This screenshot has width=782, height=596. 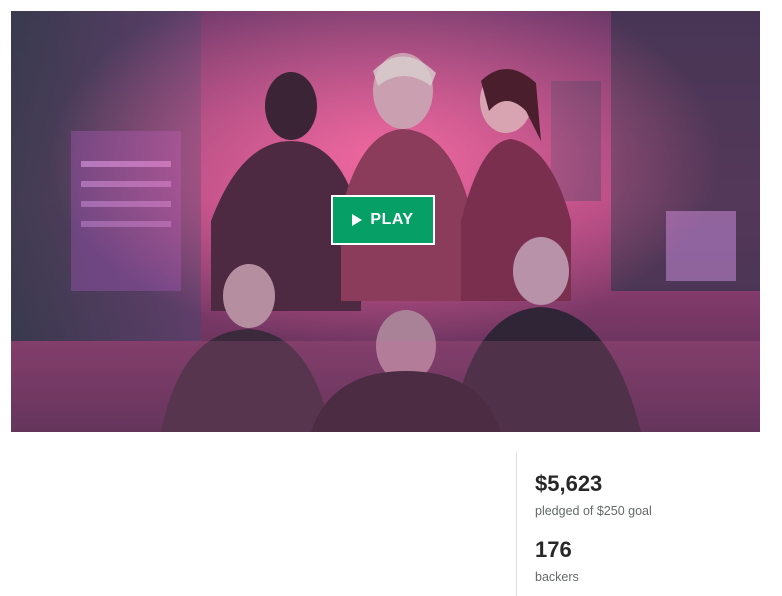 What do you see at coordinates (392, 219) in the screenshot?
I see `play-button-label: PLAY` at bounding box center [392, 219].